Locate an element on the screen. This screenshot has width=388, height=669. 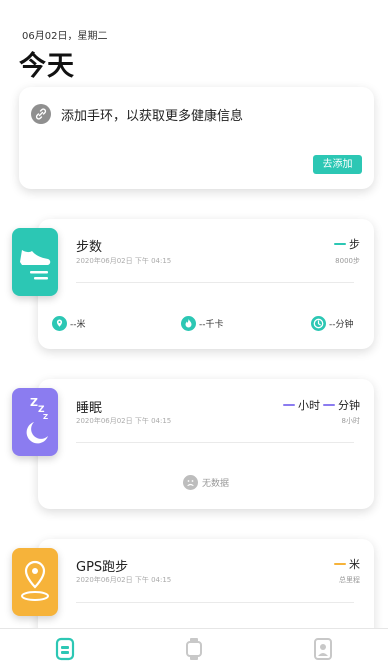
steps-distance-value: --米 is located at coordinates (78, 325).